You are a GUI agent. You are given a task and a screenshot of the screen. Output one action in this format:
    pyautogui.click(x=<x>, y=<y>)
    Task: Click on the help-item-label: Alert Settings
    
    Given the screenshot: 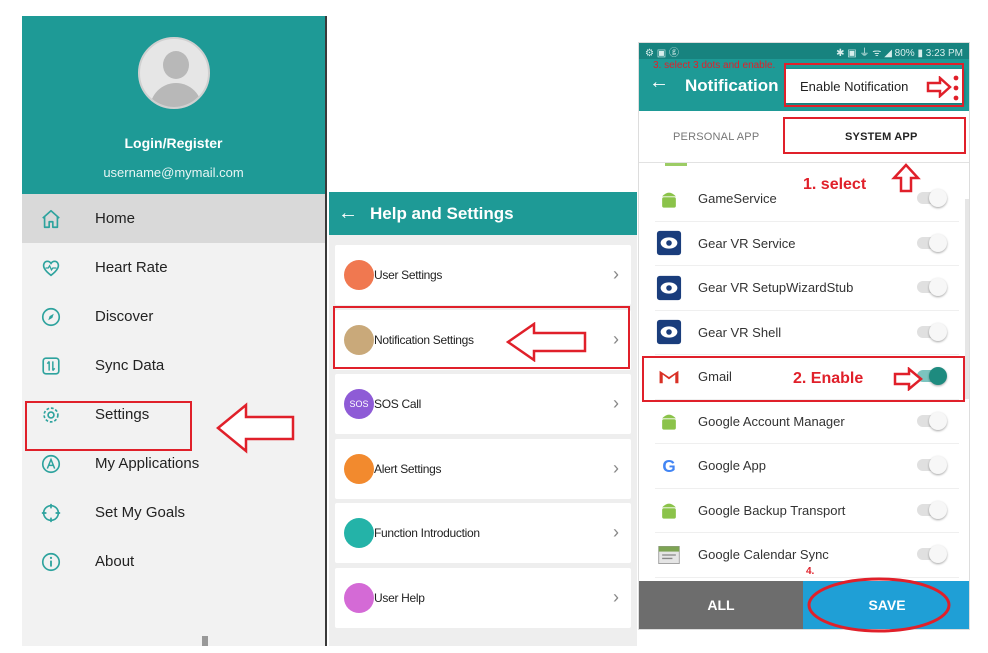 What is the action you would take?
    pyautogui.click(x=408, y=468)
    